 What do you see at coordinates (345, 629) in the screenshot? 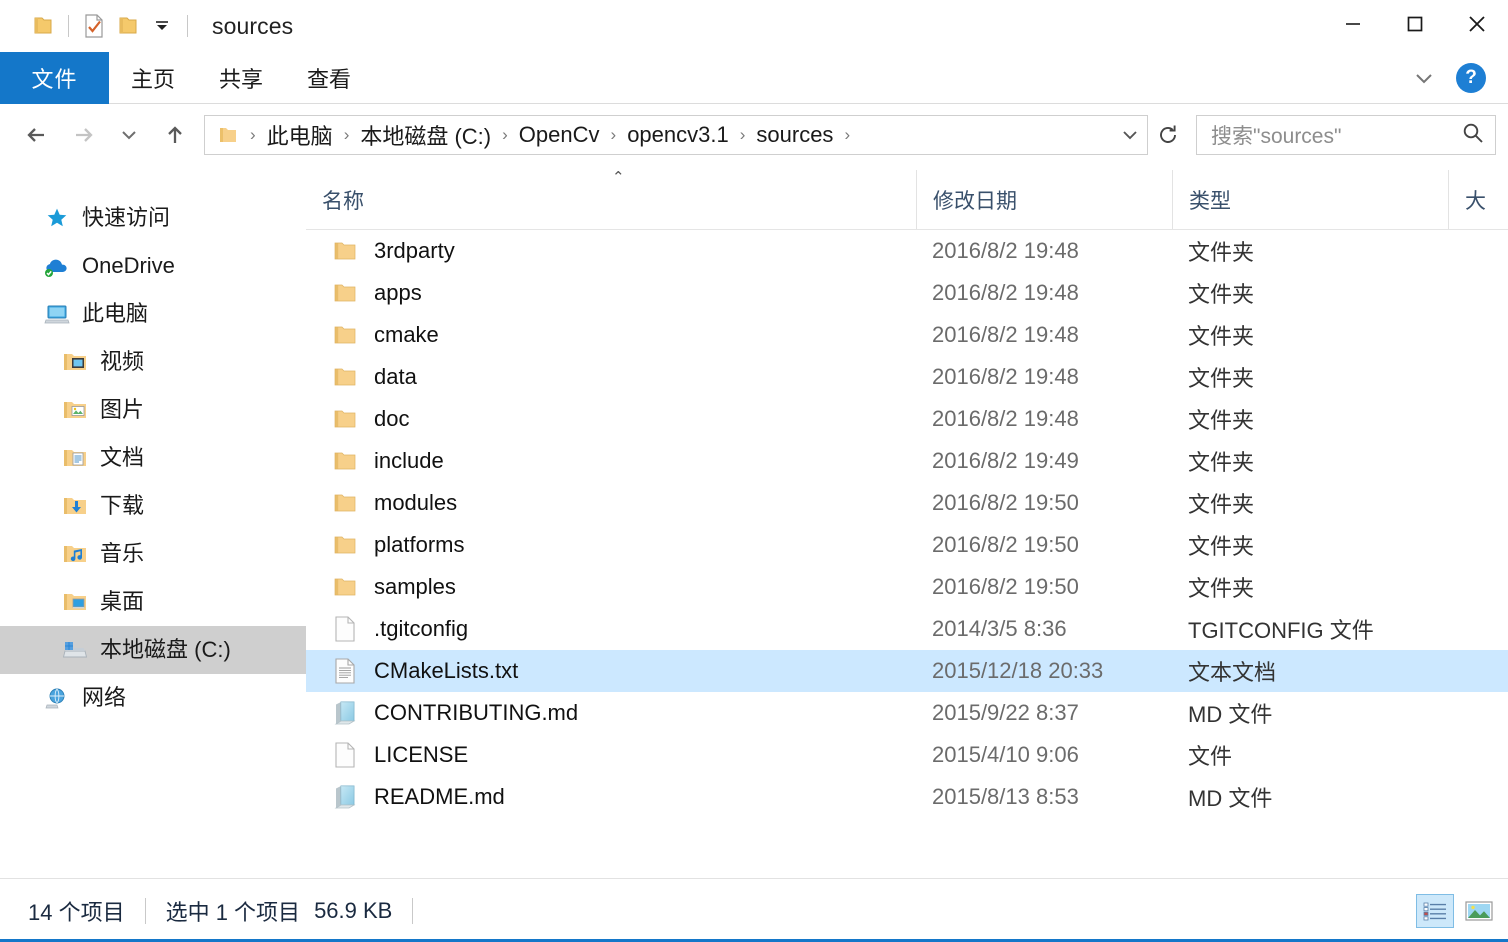
I see `blank-file-icon` at bounding box center [345, 629].